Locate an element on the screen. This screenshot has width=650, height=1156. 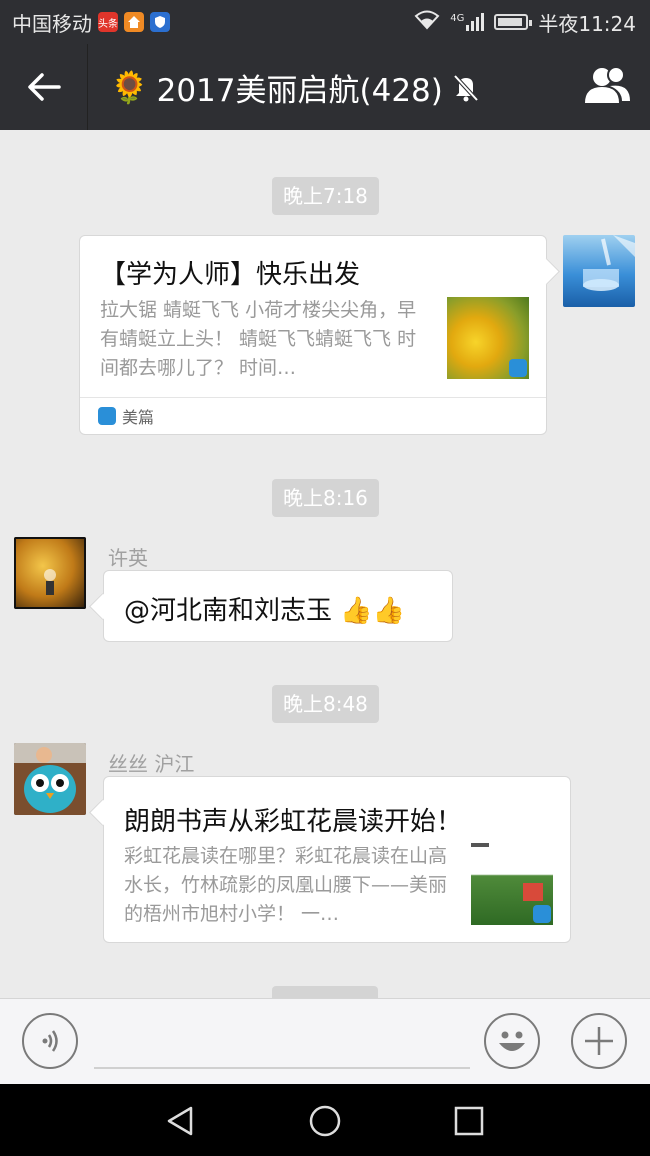
owl-toy-image is located at coordinates (50, 779).